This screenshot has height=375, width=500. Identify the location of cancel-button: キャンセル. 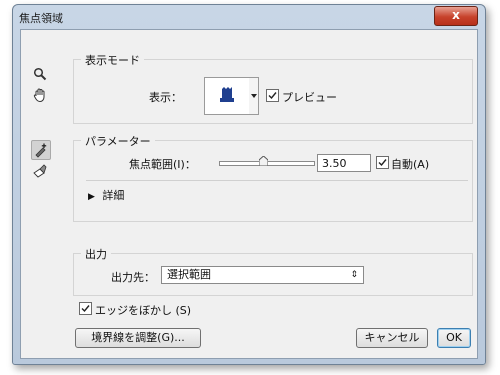
(392, 338).